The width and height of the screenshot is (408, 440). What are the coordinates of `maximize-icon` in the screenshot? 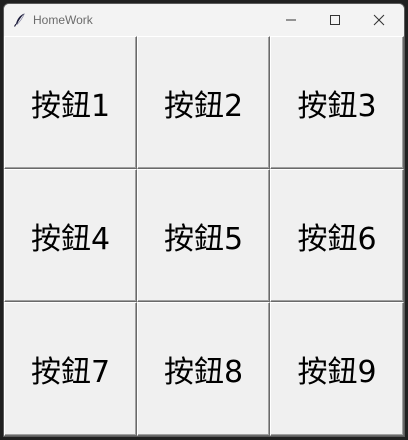 It's located at (335, 20).